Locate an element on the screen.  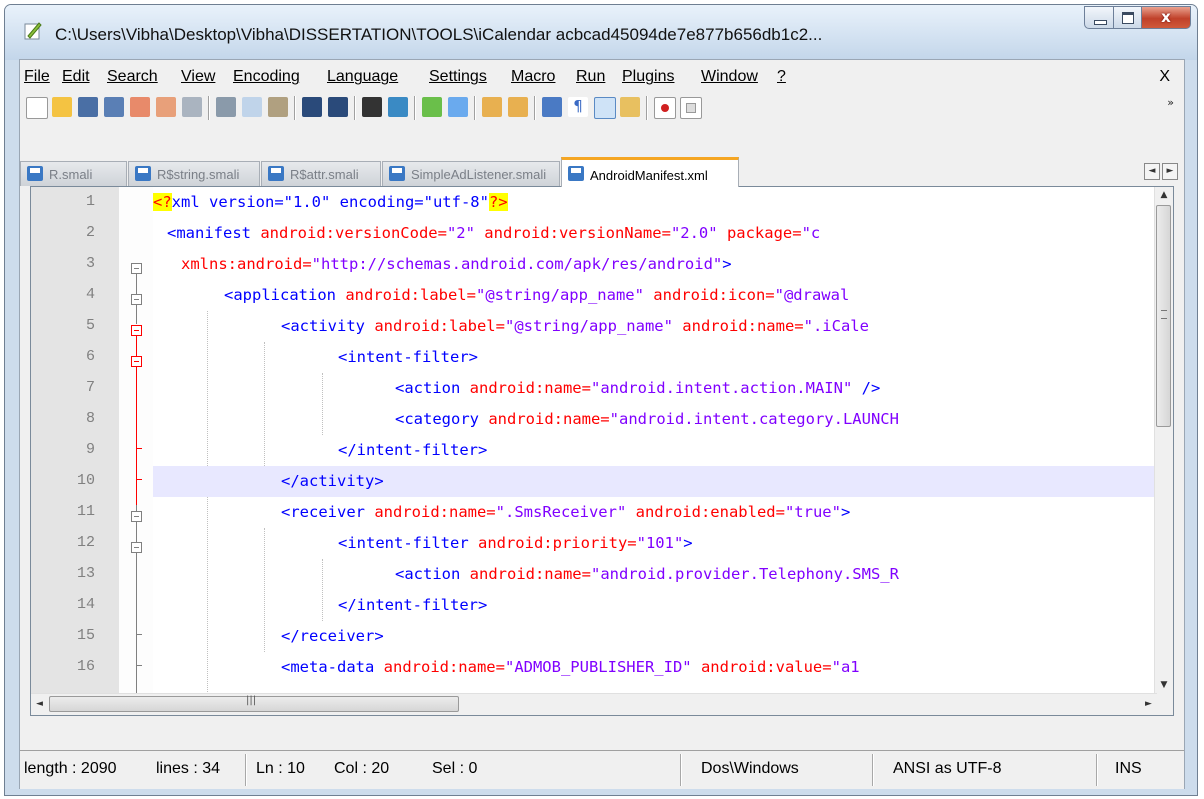
menu-settings: Settings is located at coordinates (458, 77).